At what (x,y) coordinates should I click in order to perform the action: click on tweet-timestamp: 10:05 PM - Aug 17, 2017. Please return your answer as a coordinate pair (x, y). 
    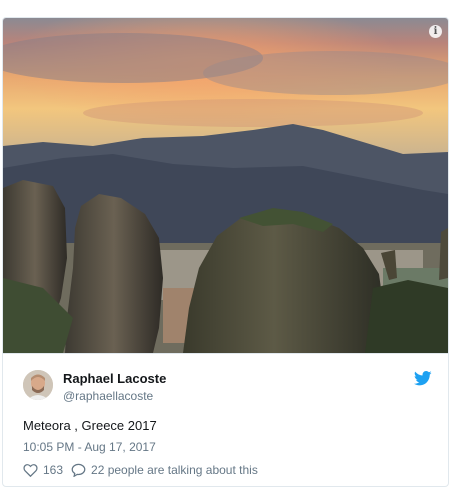
    Looking at the image, I should click on (89, 447).